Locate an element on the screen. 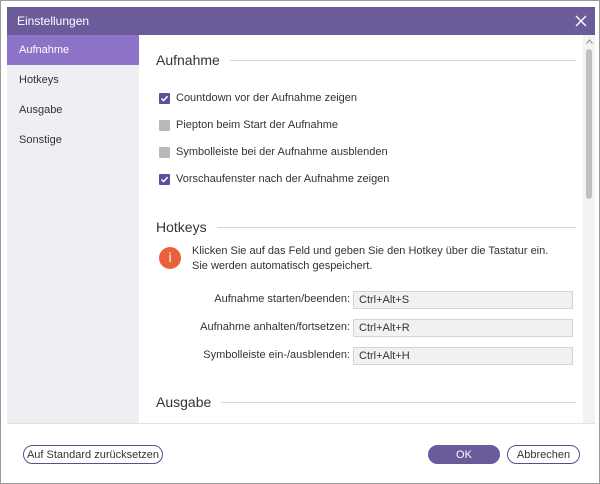 The height and width of the screenshot is (484, 600). sidebar-item-label: Ausgabe is located at coordinates (41, 110).